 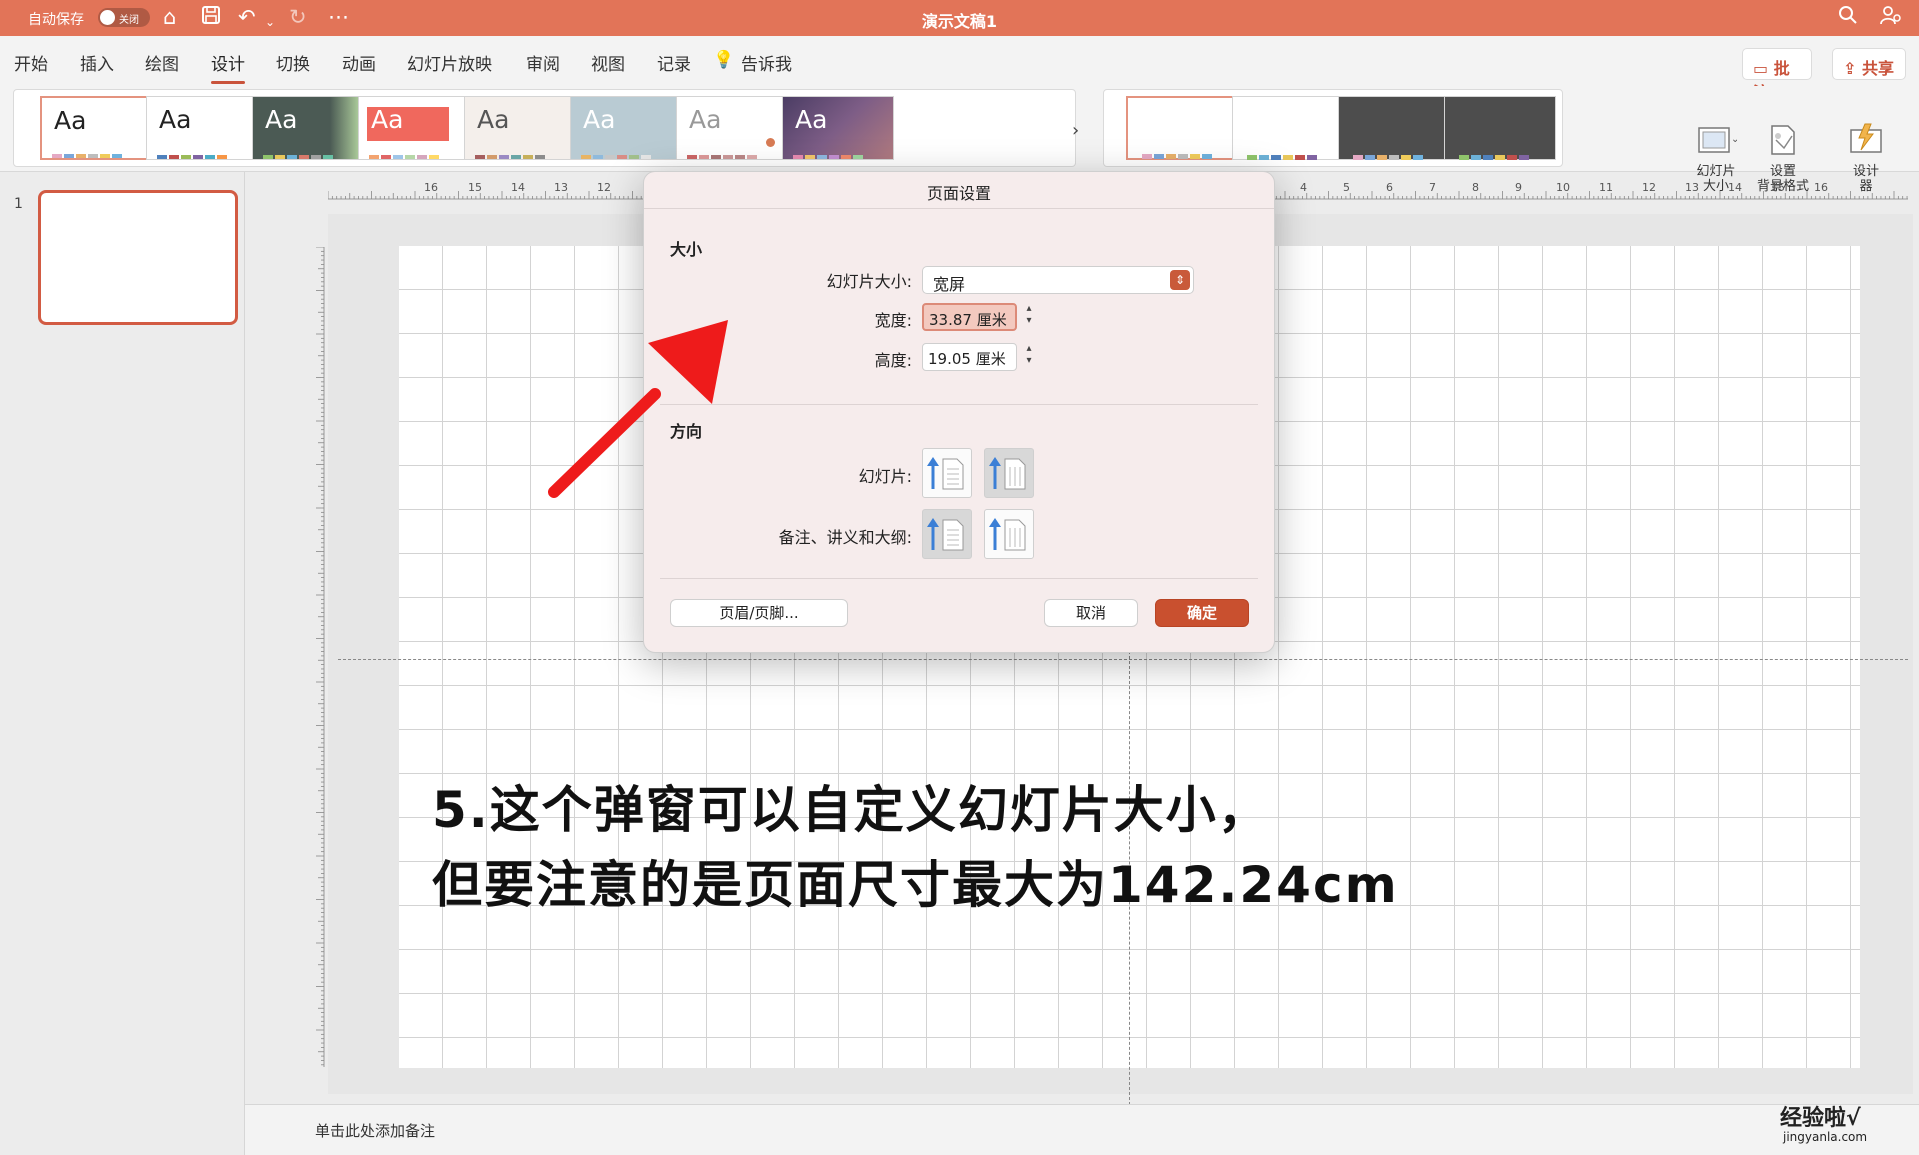 I want to click on designer-button: 设计 器, so click(x=1866, y=143).